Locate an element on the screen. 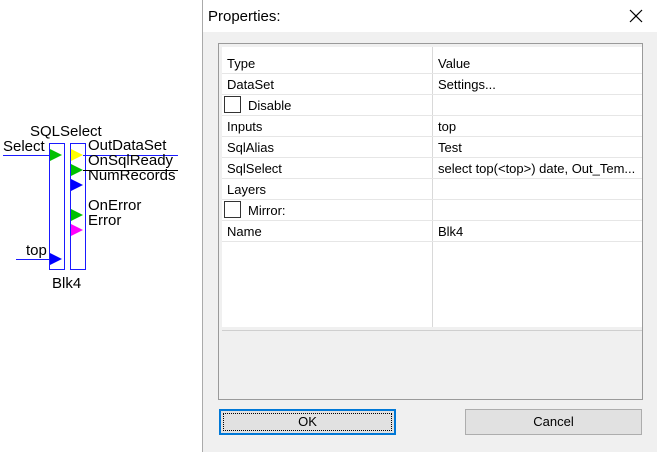  property-name: DataSet is located at coordinates (250, 84).